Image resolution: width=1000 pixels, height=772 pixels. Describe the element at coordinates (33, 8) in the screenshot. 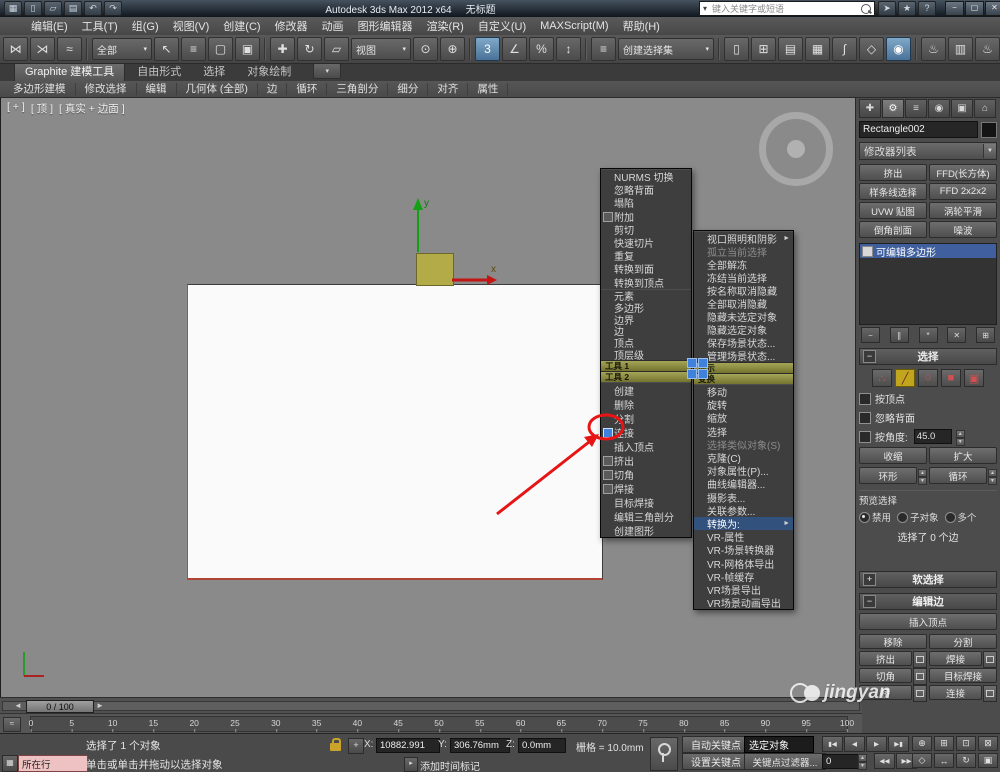

I see `new-scene-icon: ▯` at that location.